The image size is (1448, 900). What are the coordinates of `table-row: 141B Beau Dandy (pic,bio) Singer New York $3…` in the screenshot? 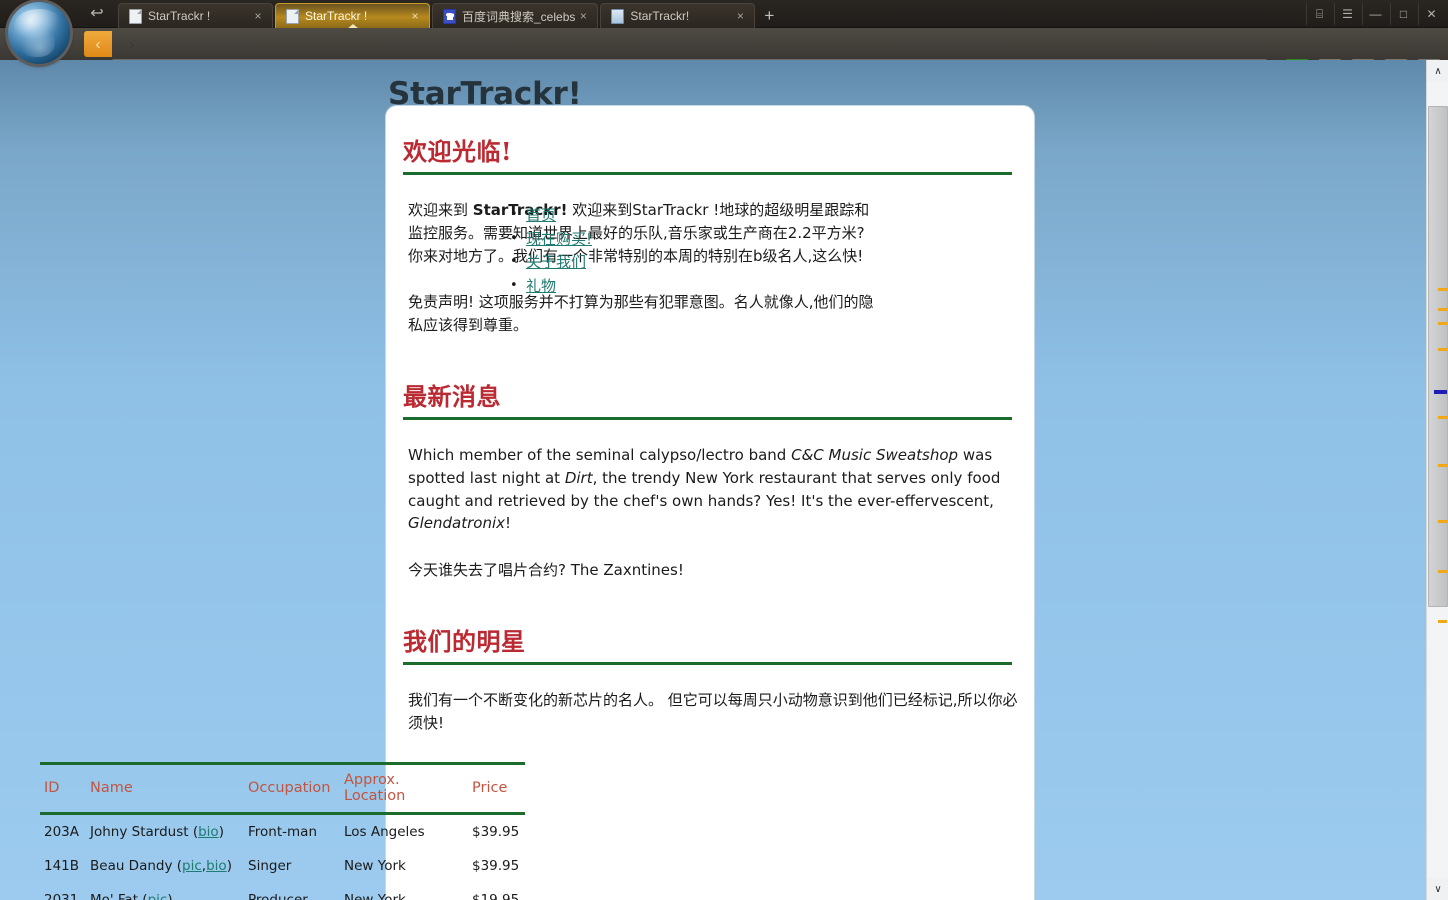 It's located at (282, 866).